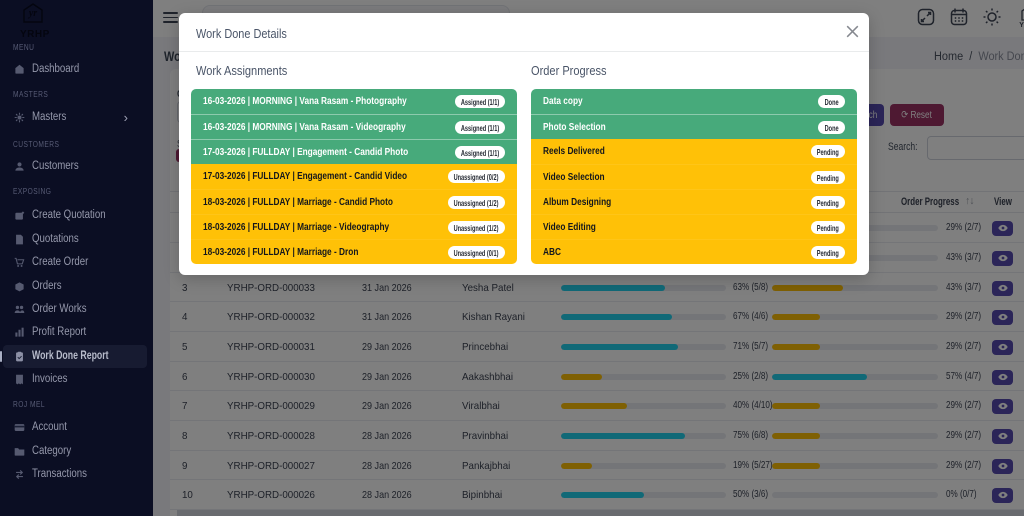 The image size is (1024, 516). Describe the element at coordinates (32, 13) in the screenshot. I see `svg-text: yr` at that location.